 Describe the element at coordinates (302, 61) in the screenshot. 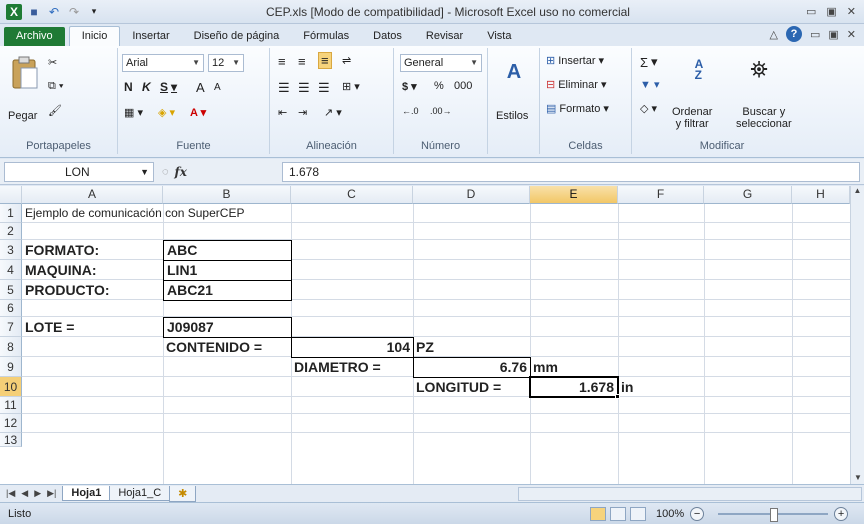

I see `align-middle-icon: ≡` at that location.